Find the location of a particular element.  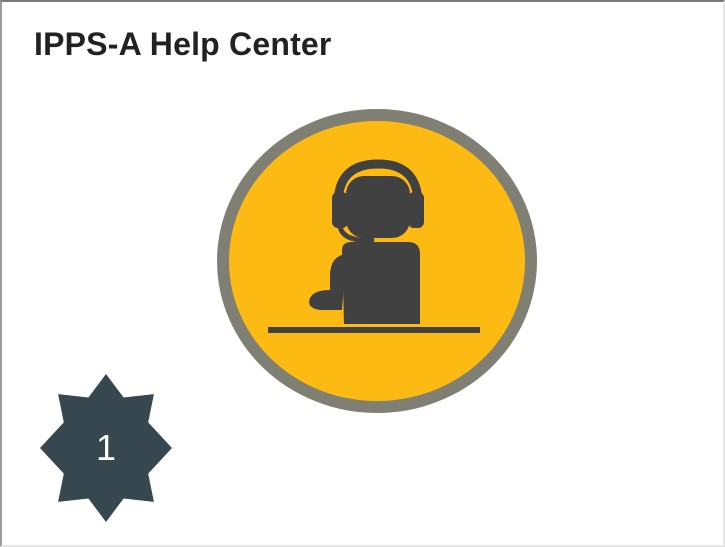

step-number: 1 is located at coordinates (106, 447).